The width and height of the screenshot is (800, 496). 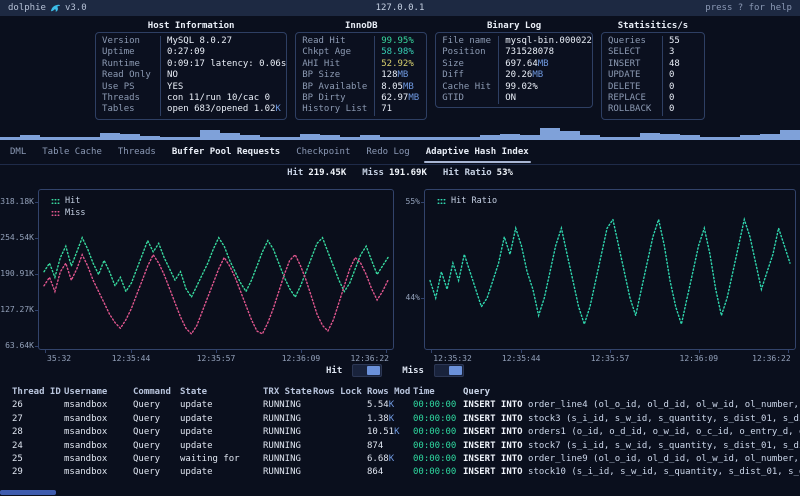 What do you see at coordinates (477, 155) in the screenshot?
I see `tab-adaptive-hash-index: Adaptive Hash Index` at bounding box center [477, 155].